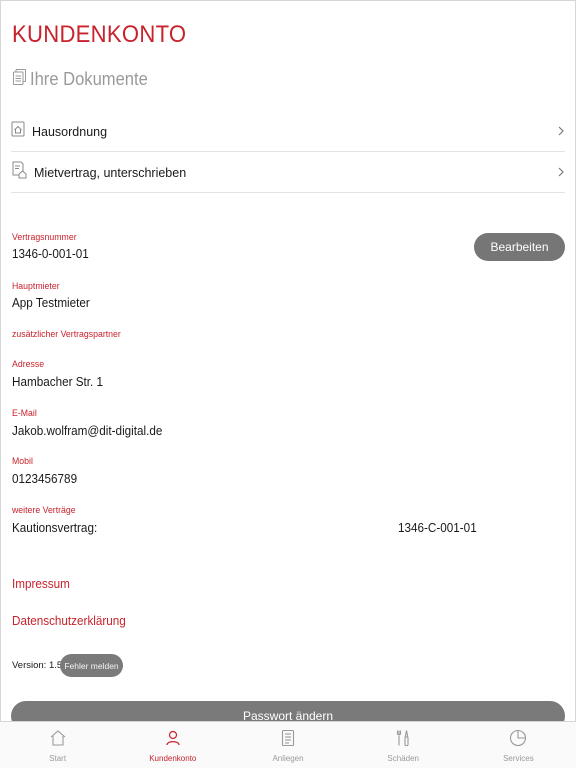 Image resolution: width=576 pixels, height=768 pixels. I want to click on tab-services: Services, so click(518, 745).